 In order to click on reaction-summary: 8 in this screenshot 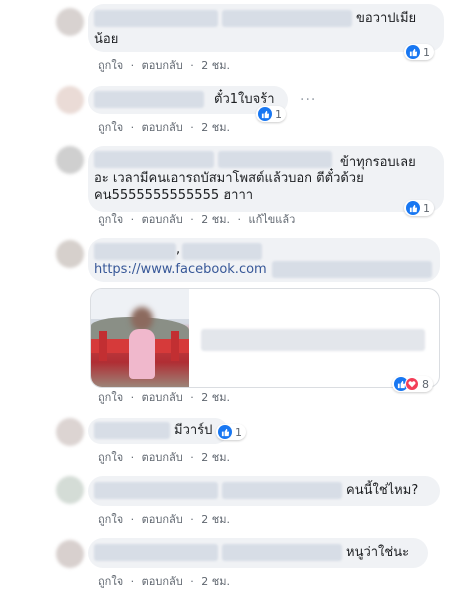, I will do `click(412, 384)`.